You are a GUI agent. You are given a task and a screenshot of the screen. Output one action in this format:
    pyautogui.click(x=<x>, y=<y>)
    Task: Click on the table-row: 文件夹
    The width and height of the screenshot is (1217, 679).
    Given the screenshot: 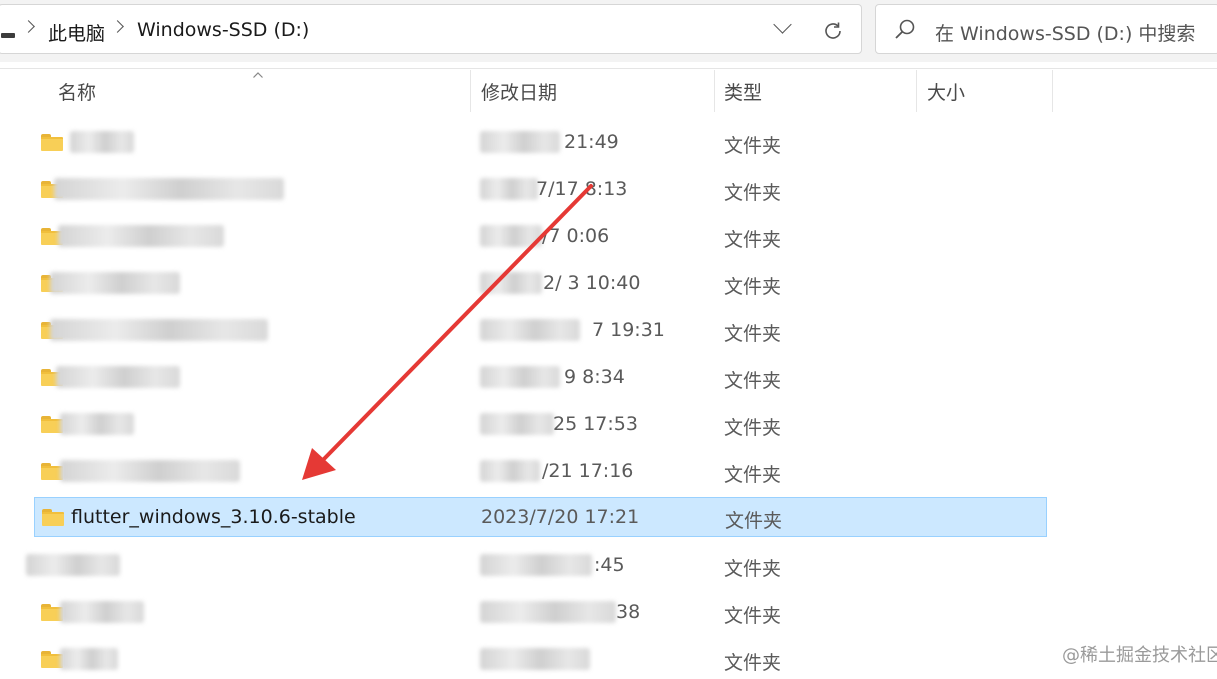 What is the action you would take?
    pyautogui.click(x=540, y=659)
    